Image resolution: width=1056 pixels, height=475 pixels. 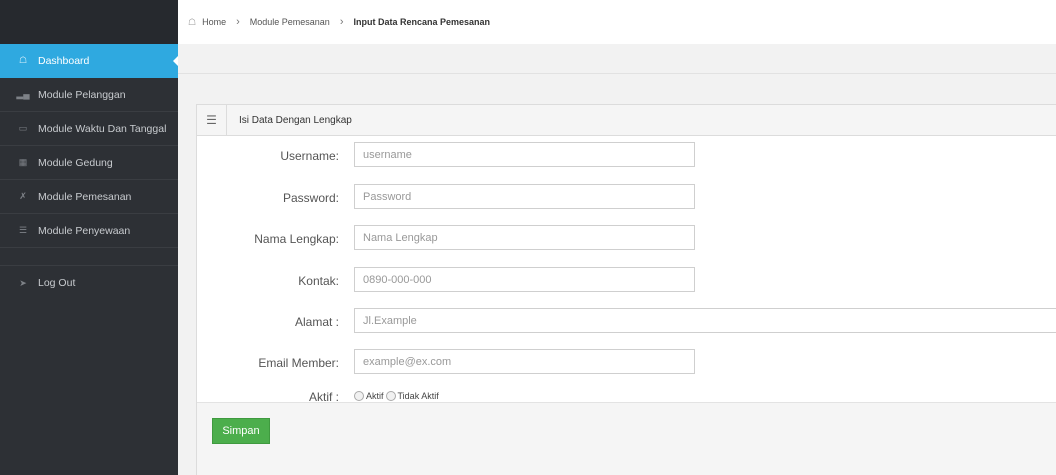 I want to click on form-row-username: Username: username, so click(x=626, y=156).